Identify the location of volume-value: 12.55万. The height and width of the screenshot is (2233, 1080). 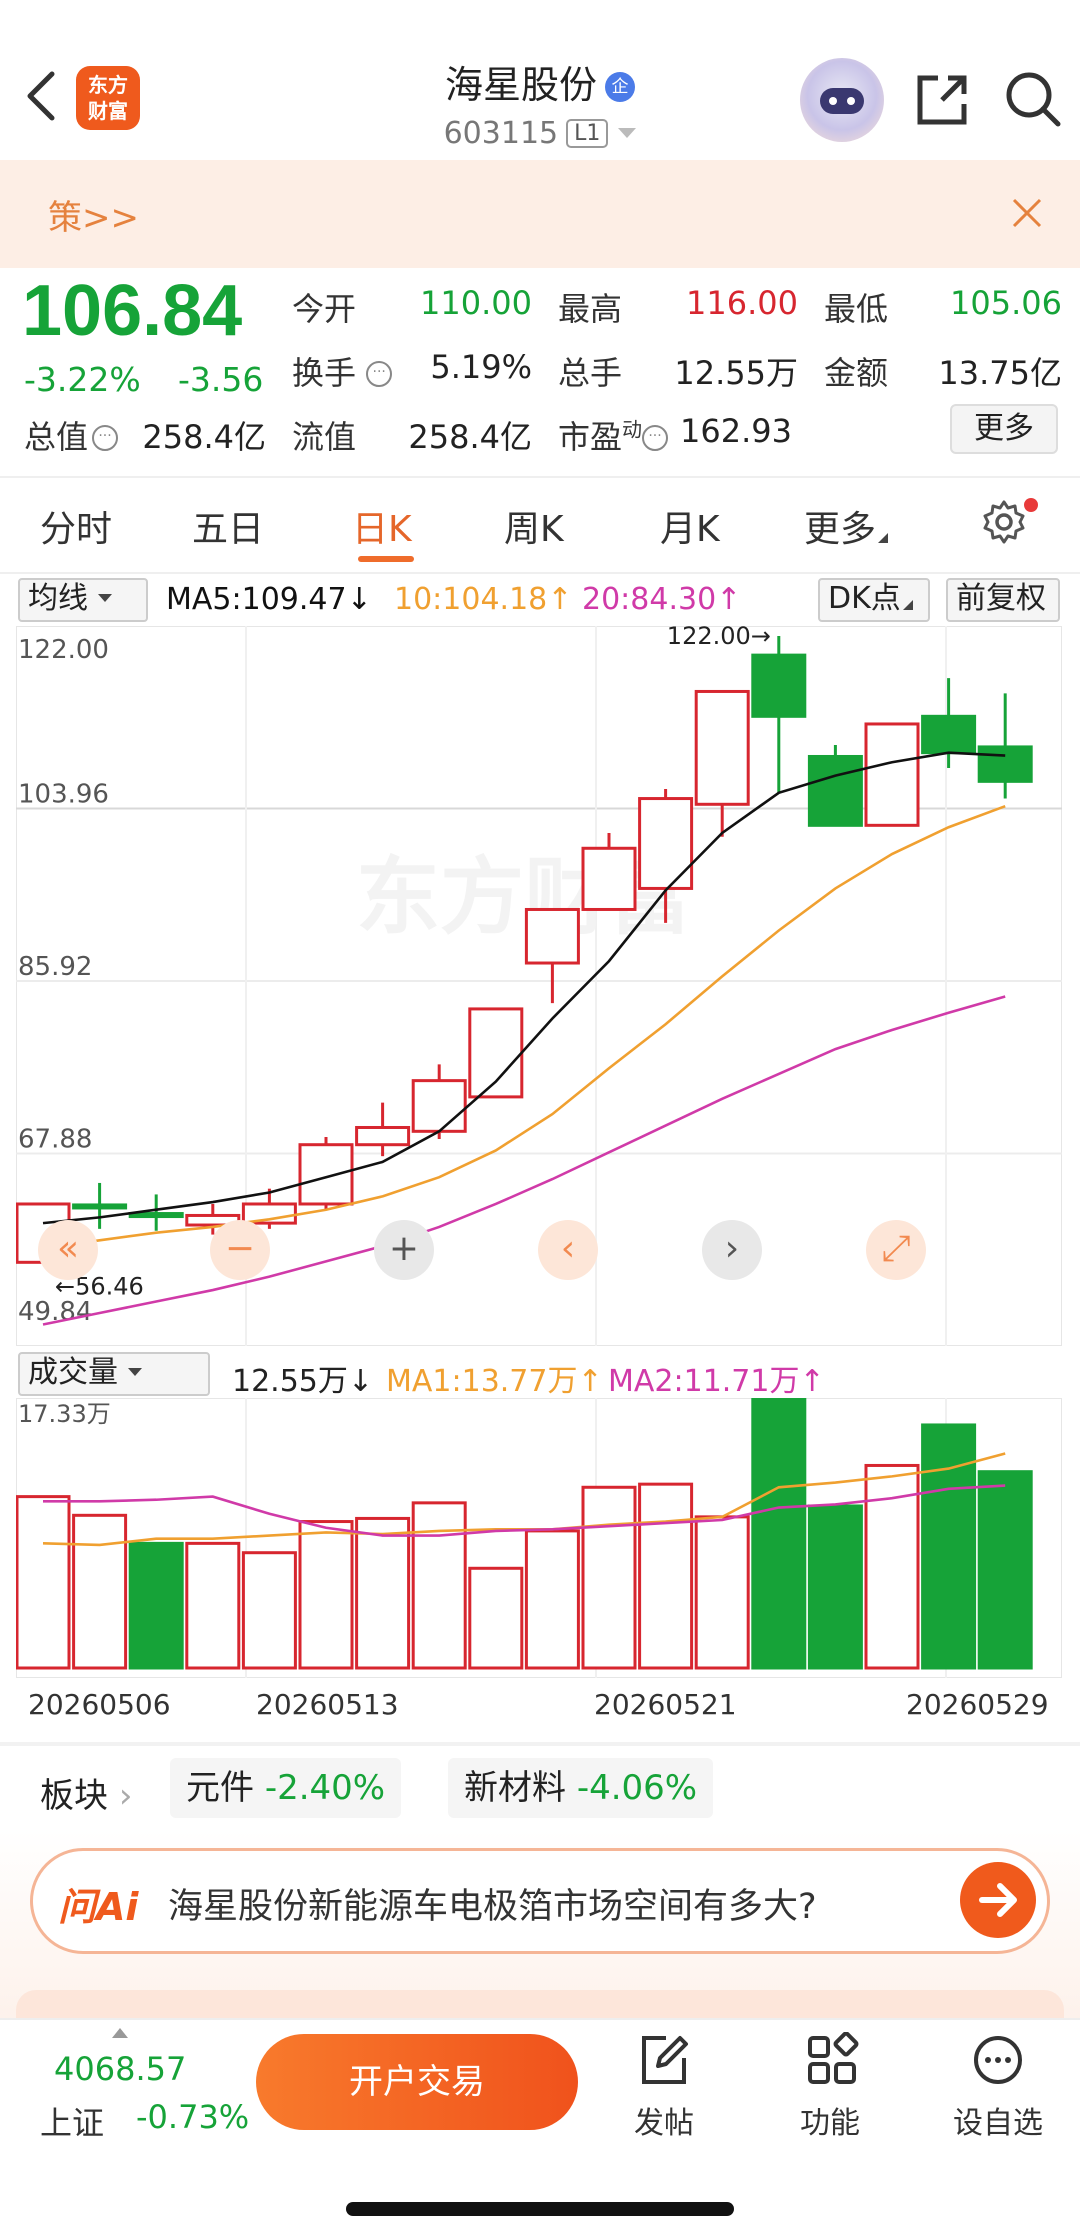
(736, 373).